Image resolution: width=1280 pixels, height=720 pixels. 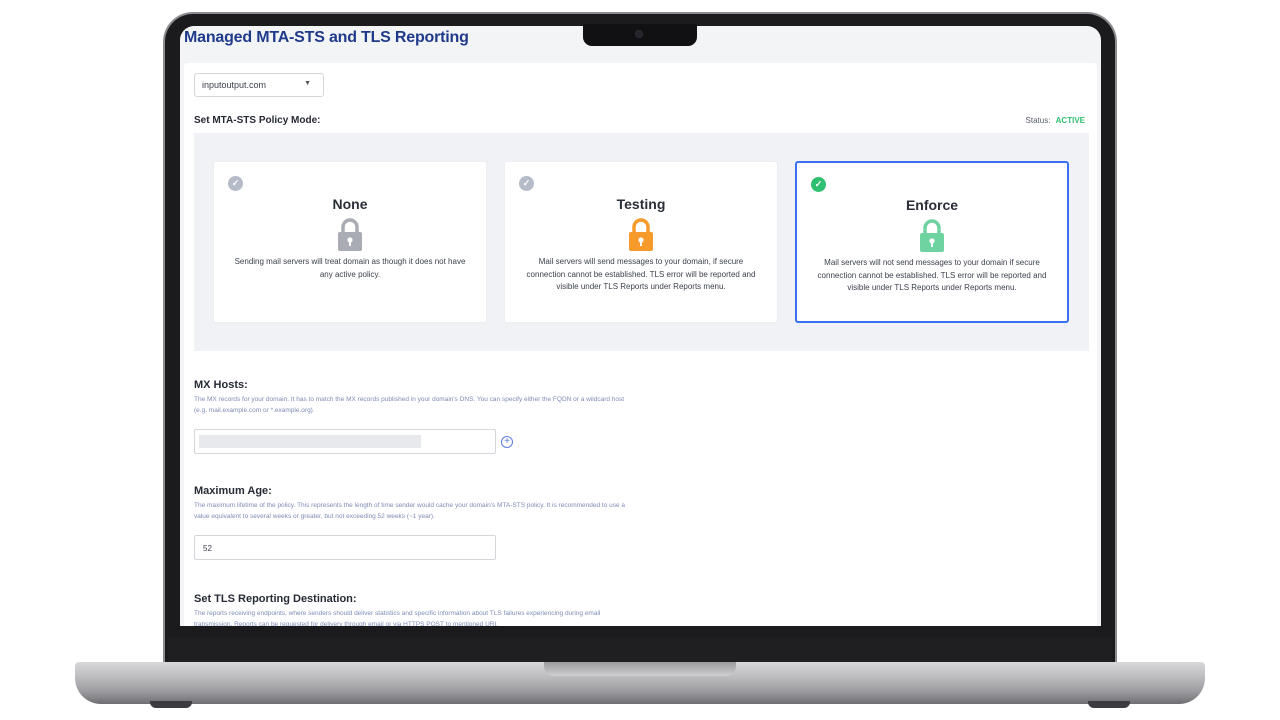 I want to click on chevron-down-icon: ▼, so click(x=307, y=83).